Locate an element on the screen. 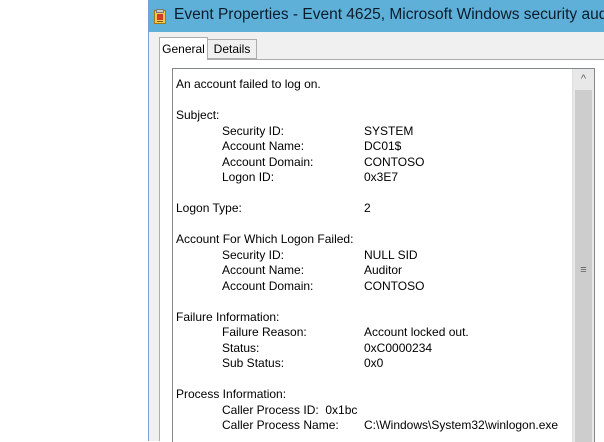 This screenshot has height=442, width=604. field-row: Account Name: DC01$ is located at coordinates (371, 147).